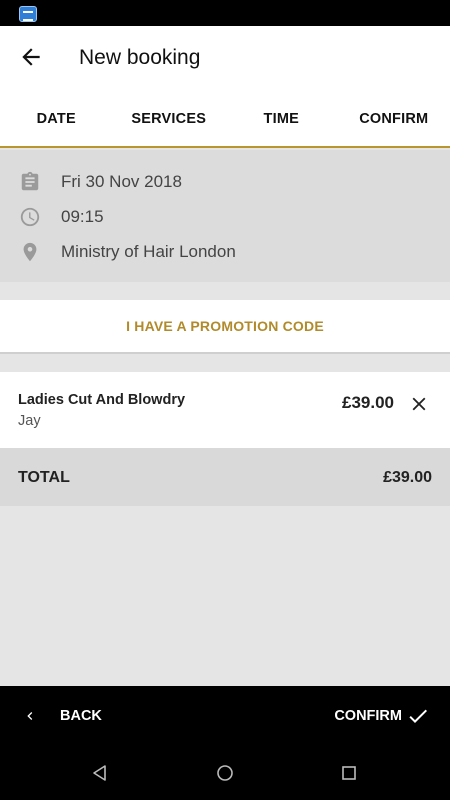 The width and height of the screenshot is (450, 800). Describe the element at coordinates (140, 57) in the screenshot. I see `page-title: New booking` at that location.